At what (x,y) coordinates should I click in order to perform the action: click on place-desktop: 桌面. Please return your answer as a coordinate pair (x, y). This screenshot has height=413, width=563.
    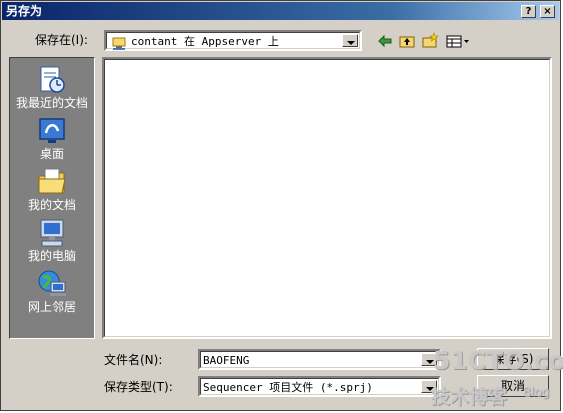
    Looking at the image, I should click on (52, 138).